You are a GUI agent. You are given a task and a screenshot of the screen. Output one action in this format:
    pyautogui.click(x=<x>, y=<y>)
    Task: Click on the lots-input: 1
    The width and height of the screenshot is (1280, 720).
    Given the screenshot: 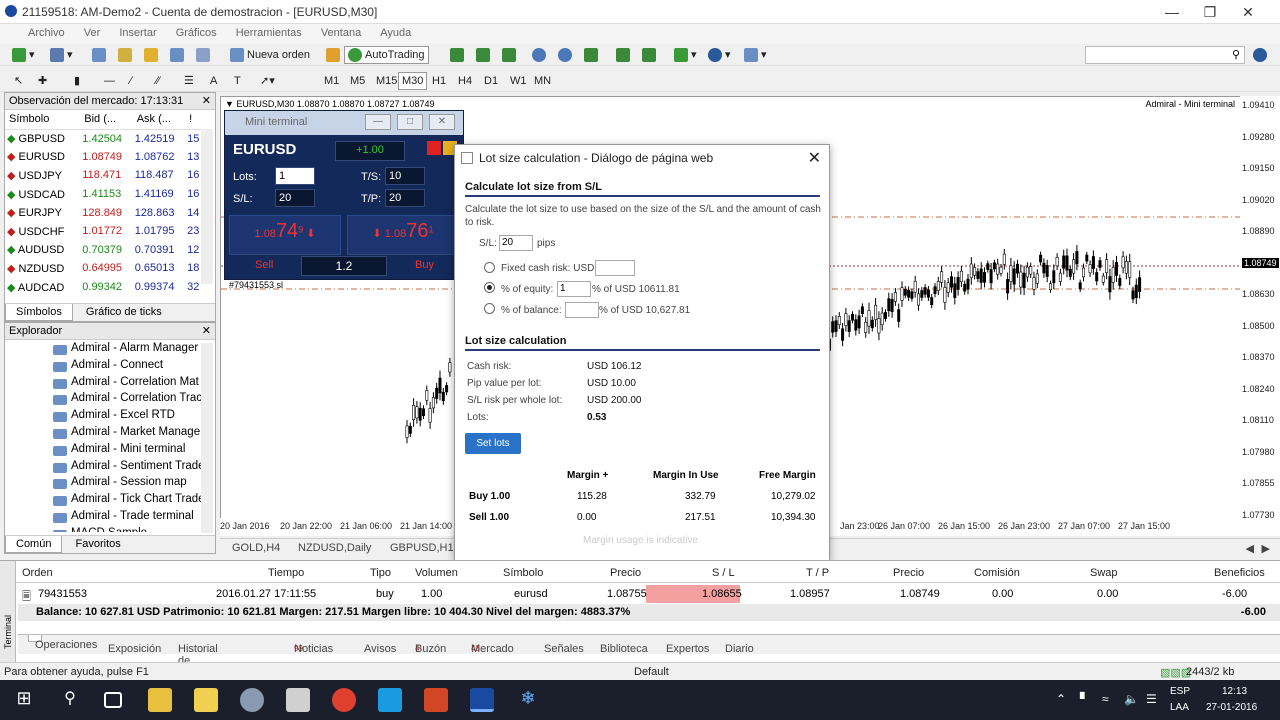 What is the action you would take?
    pyautogui.click(x=295, y=176)
    